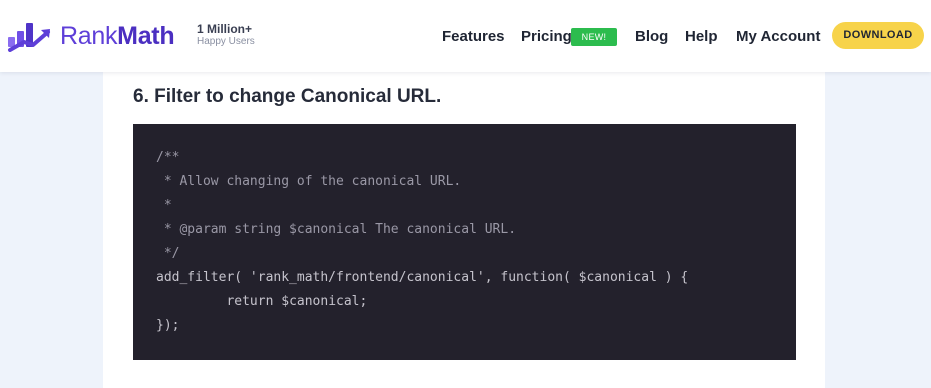 Image resolution: width=931 pixels, height=388 pixels. I want to click on code-line: /**, so click(168, 157).